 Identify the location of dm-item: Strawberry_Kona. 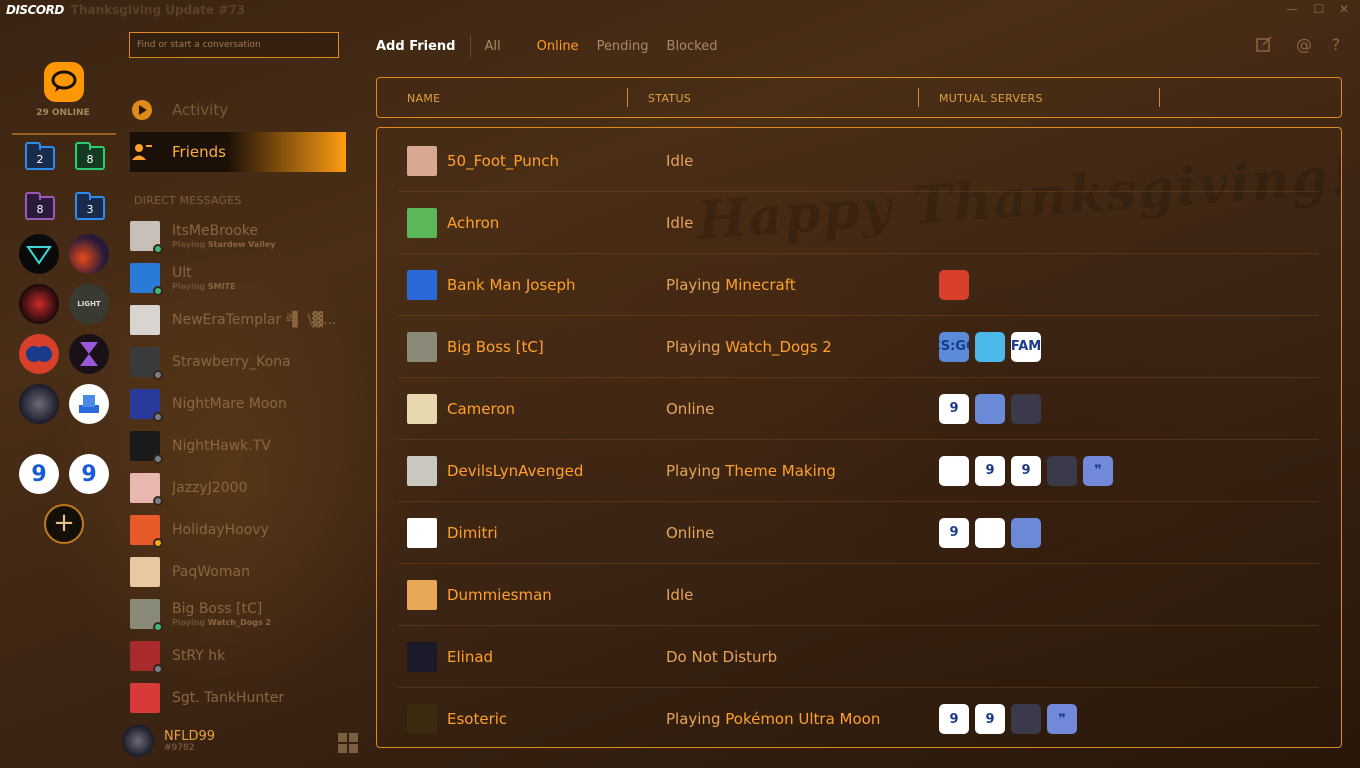
(237, 362).